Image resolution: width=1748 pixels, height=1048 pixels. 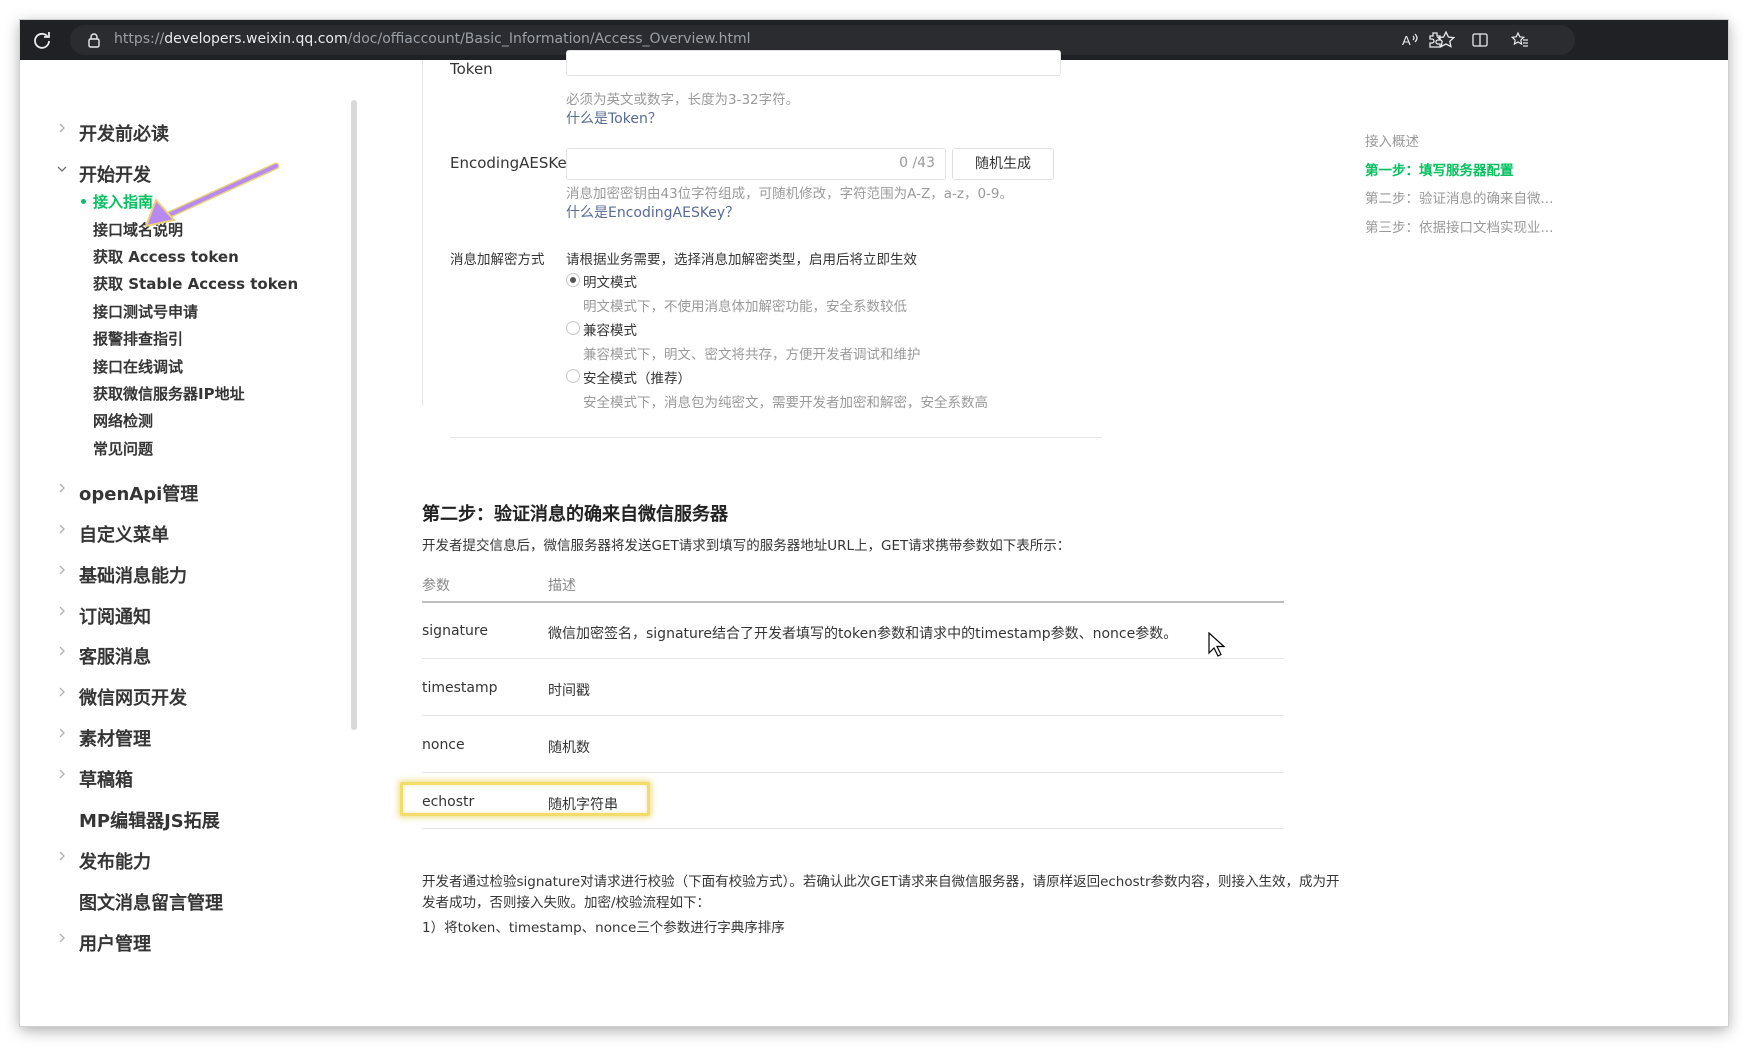 What do you see at coordinates (145, 311) in the screenshot?
I see `sidebar-subitem-test-account: 接口测试号申请` at bounding box center [145, 311].